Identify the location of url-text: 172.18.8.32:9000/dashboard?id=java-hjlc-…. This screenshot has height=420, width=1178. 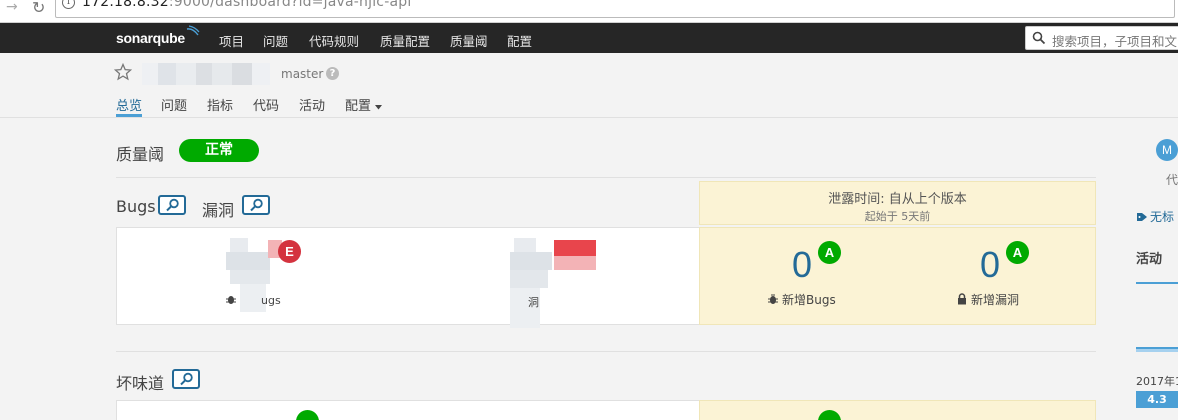
(246, 5).